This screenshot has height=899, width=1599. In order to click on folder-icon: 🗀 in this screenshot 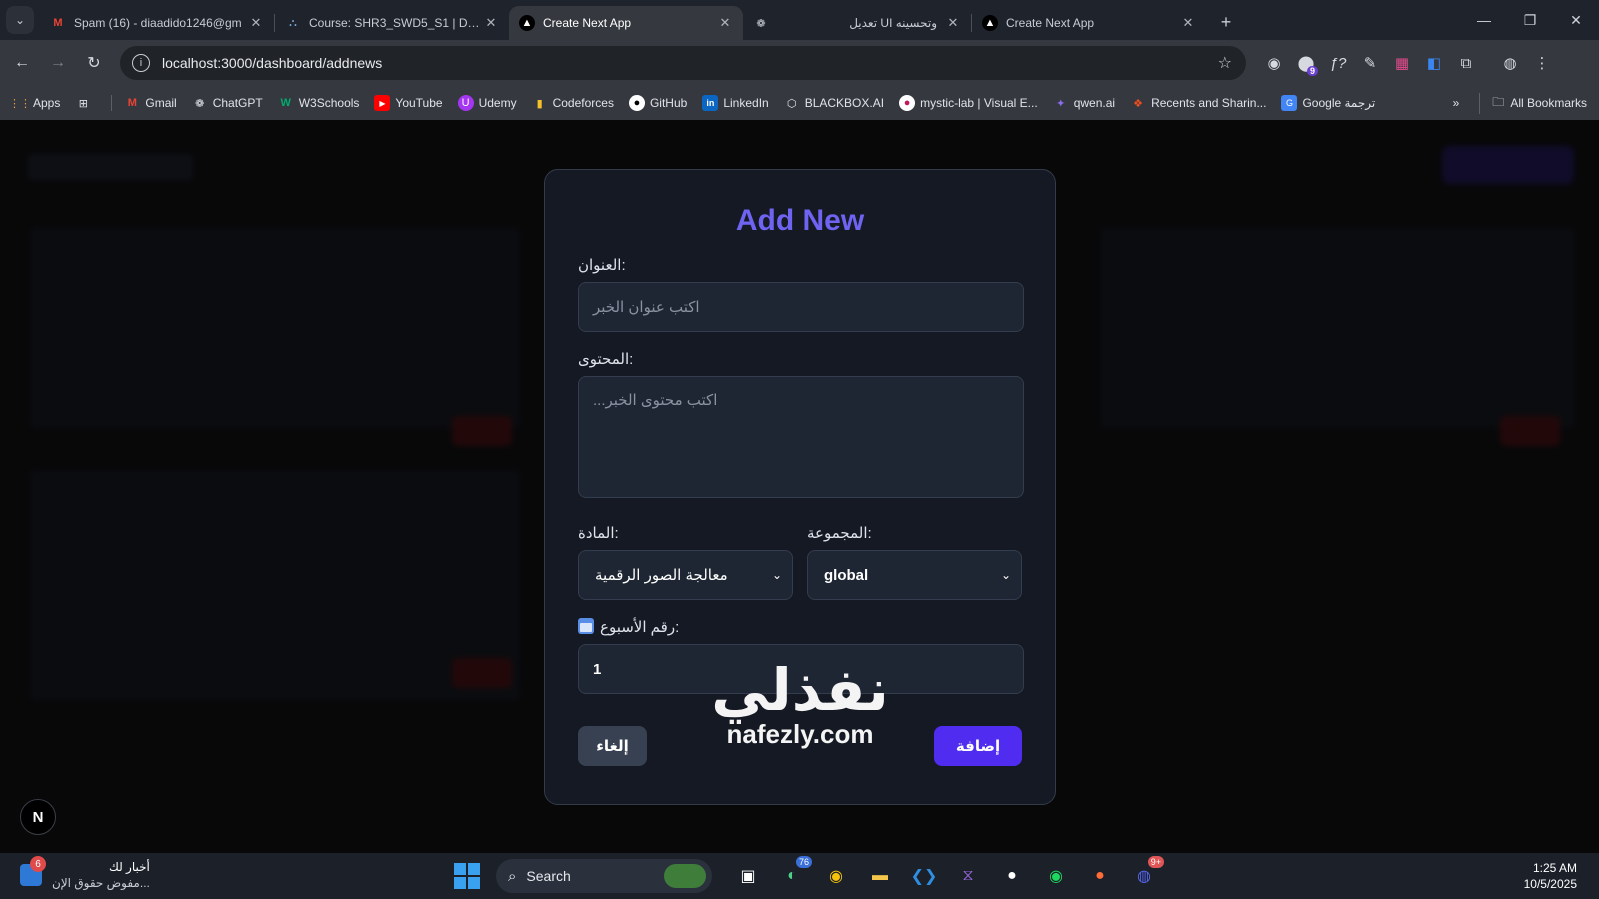, I will do `click(1498, 101)`.